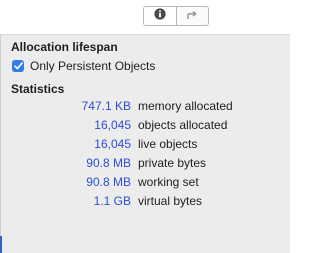 Image resolution: width=320 pixels, height=253 pixels. Describe the element at coordinates (172, 163) in the screenshot. I see `stat-label: private bytes` at that location.